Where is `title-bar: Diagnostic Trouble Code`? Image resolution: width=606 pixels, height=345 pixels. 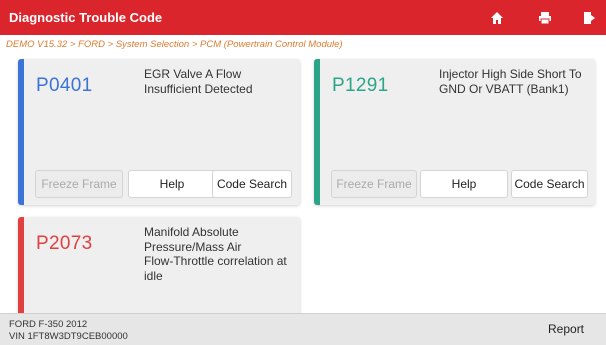 title-bar: Diagnostic Trouble Code is located at coordinates (303, 17).